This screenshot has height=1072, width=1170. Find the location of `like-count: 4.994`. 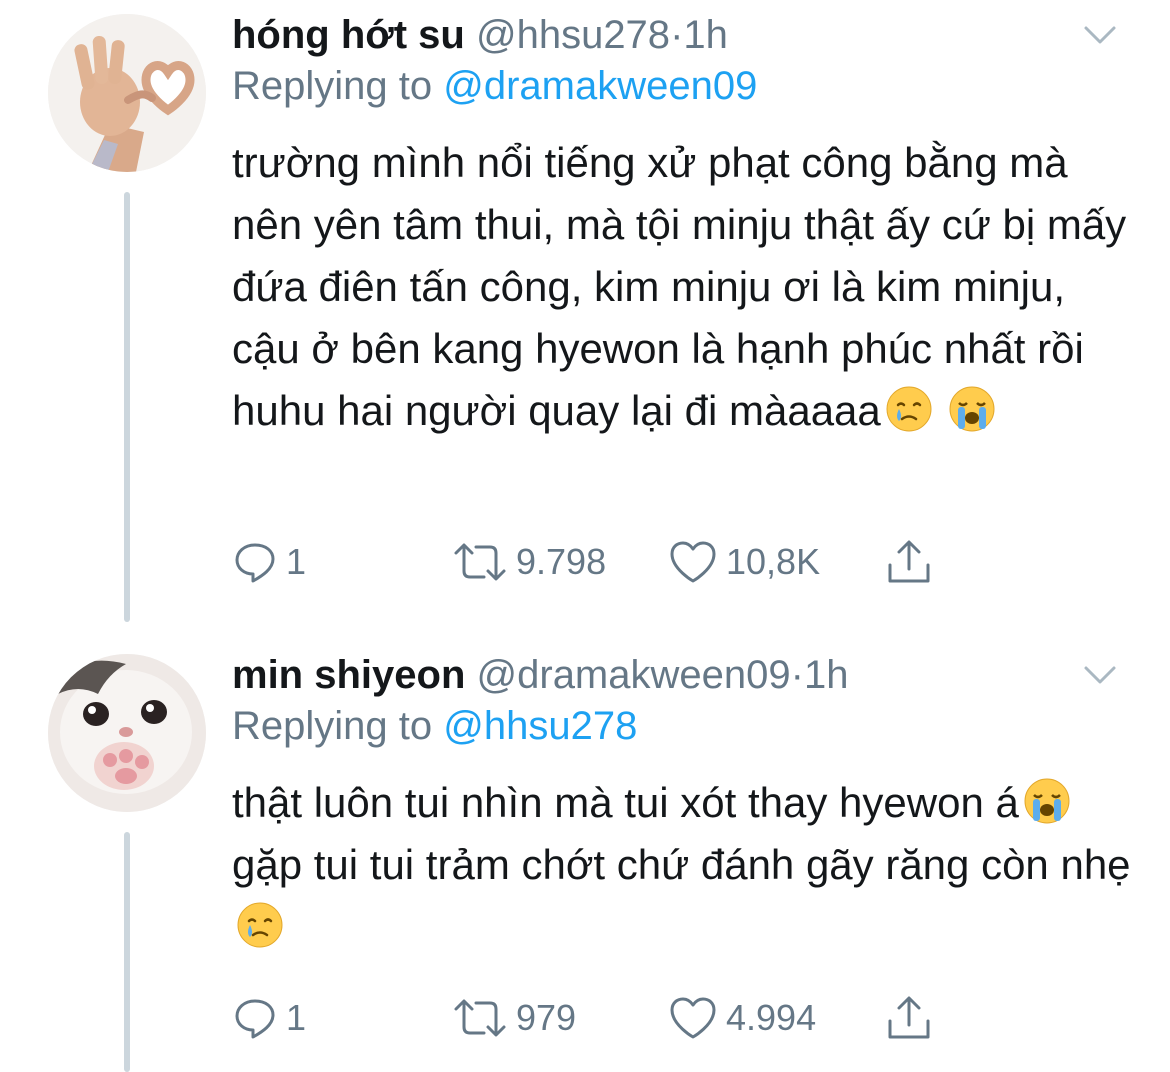

like-count: 4.994 is located at coordinates (771, 1017).